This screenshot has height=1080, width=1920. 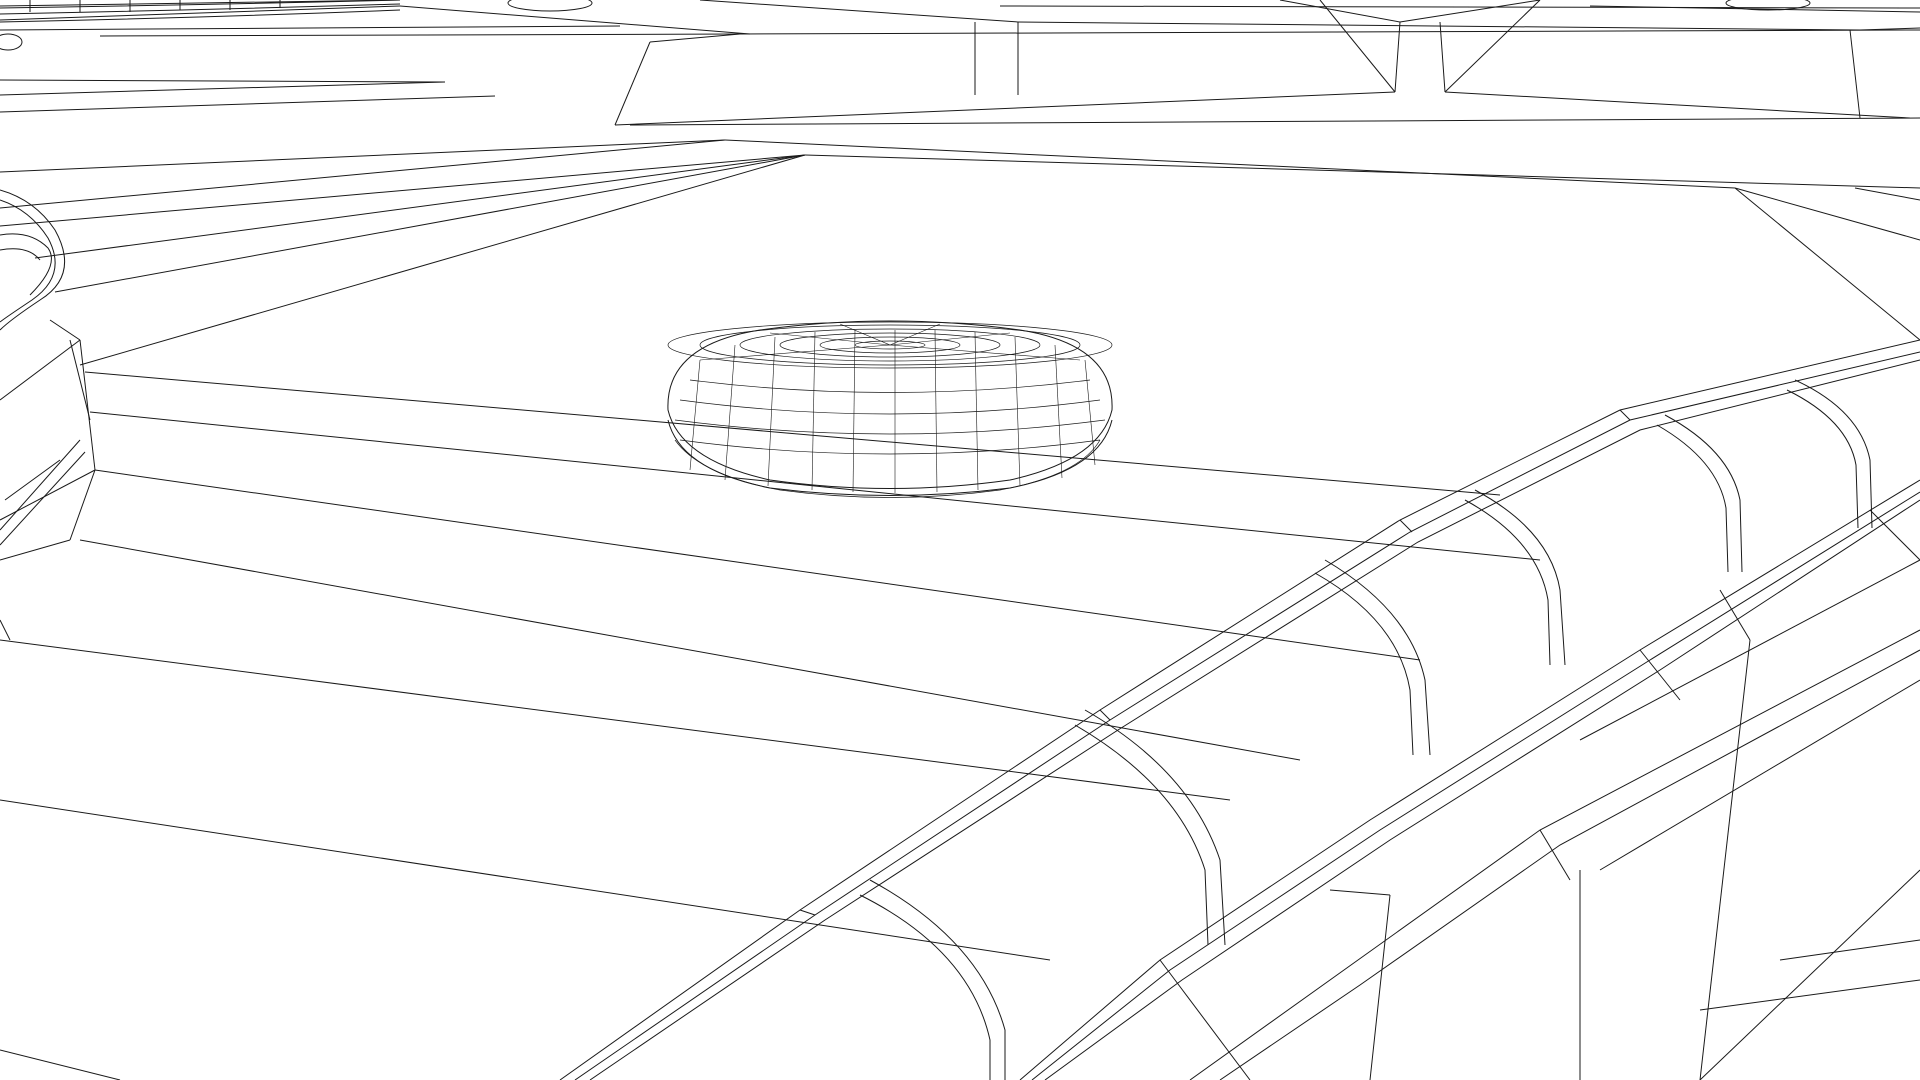 What do you see at coordinates (47, 415) in the screenshot?
I see `left-wall` at bounding box center [47, 415].